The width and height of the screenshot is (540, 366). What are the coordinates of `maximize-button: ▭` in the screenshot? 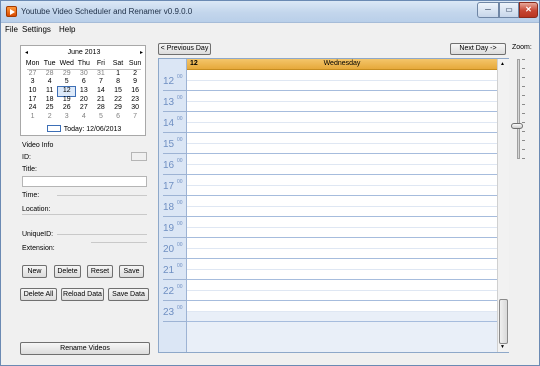 It's located at (509, 10).